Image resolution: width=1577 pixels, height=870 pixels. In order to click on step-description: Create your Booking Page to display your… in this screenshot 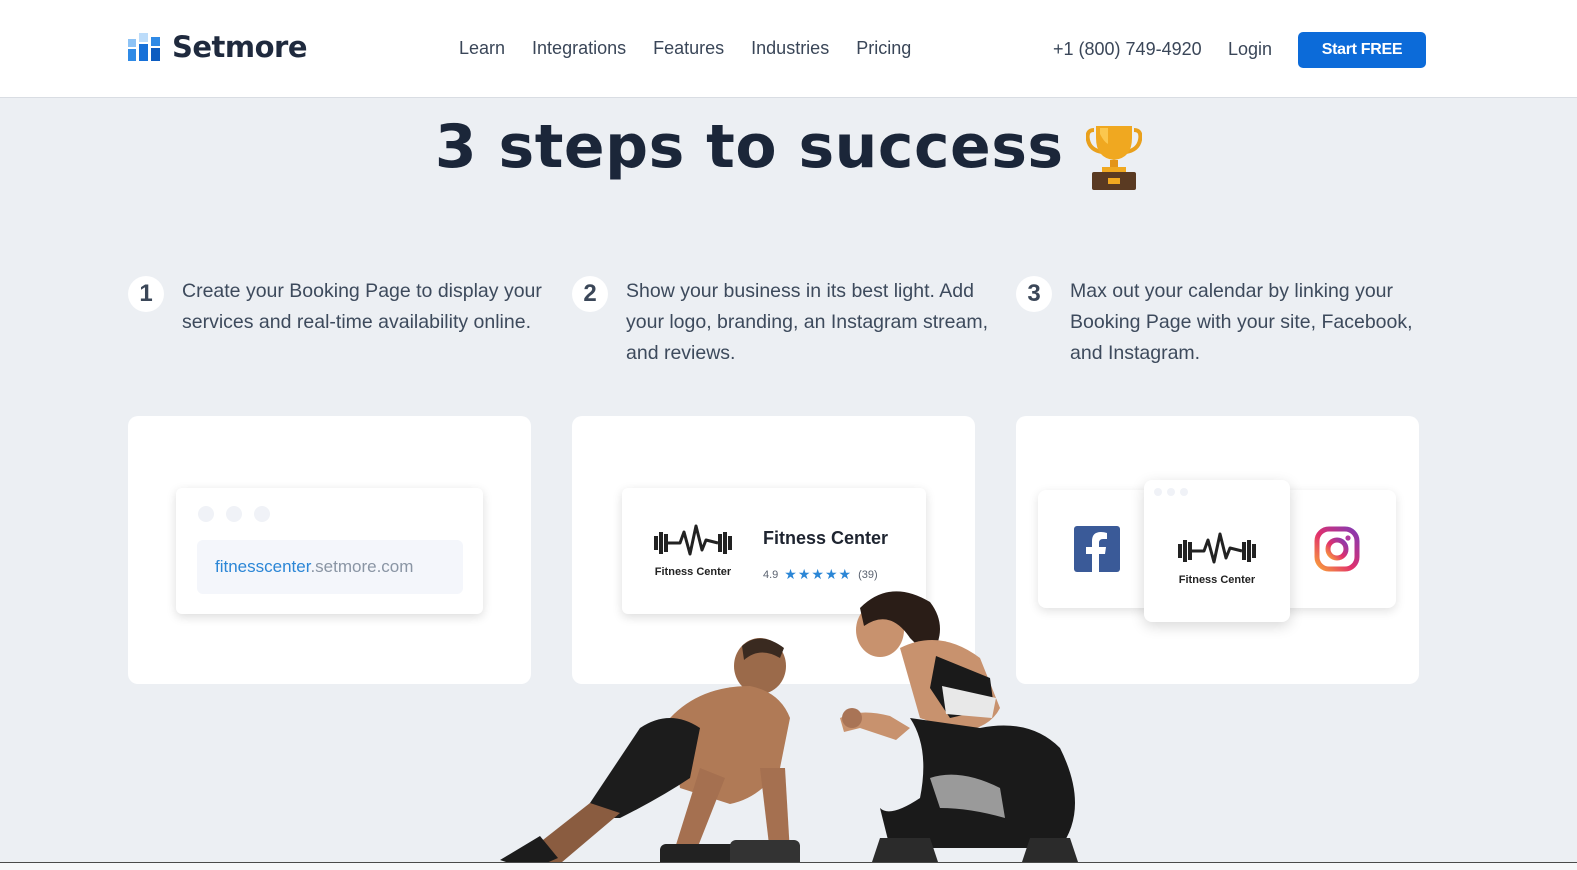, I will do `click(362, 306)`.